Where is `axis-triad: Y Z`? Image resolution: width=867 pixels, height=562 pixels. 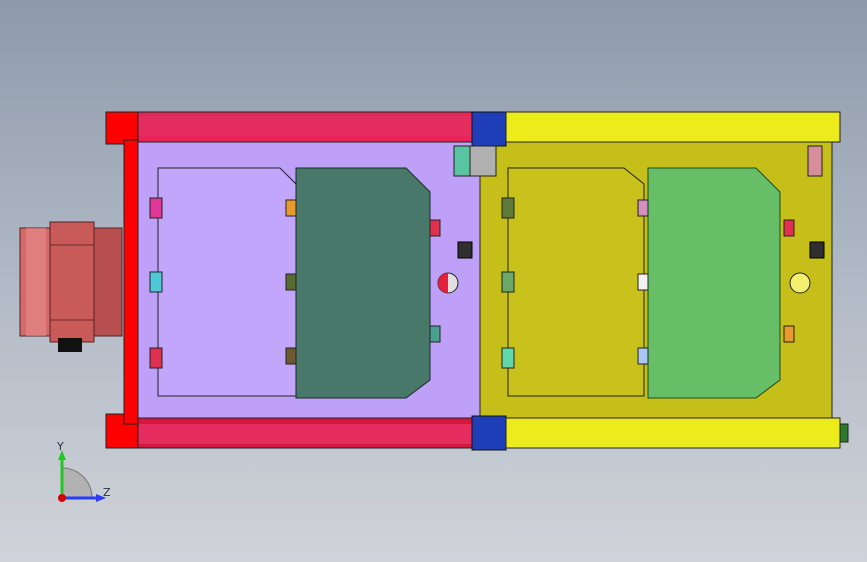 axis-triad: Y Z is located at coordinates (83, 475).